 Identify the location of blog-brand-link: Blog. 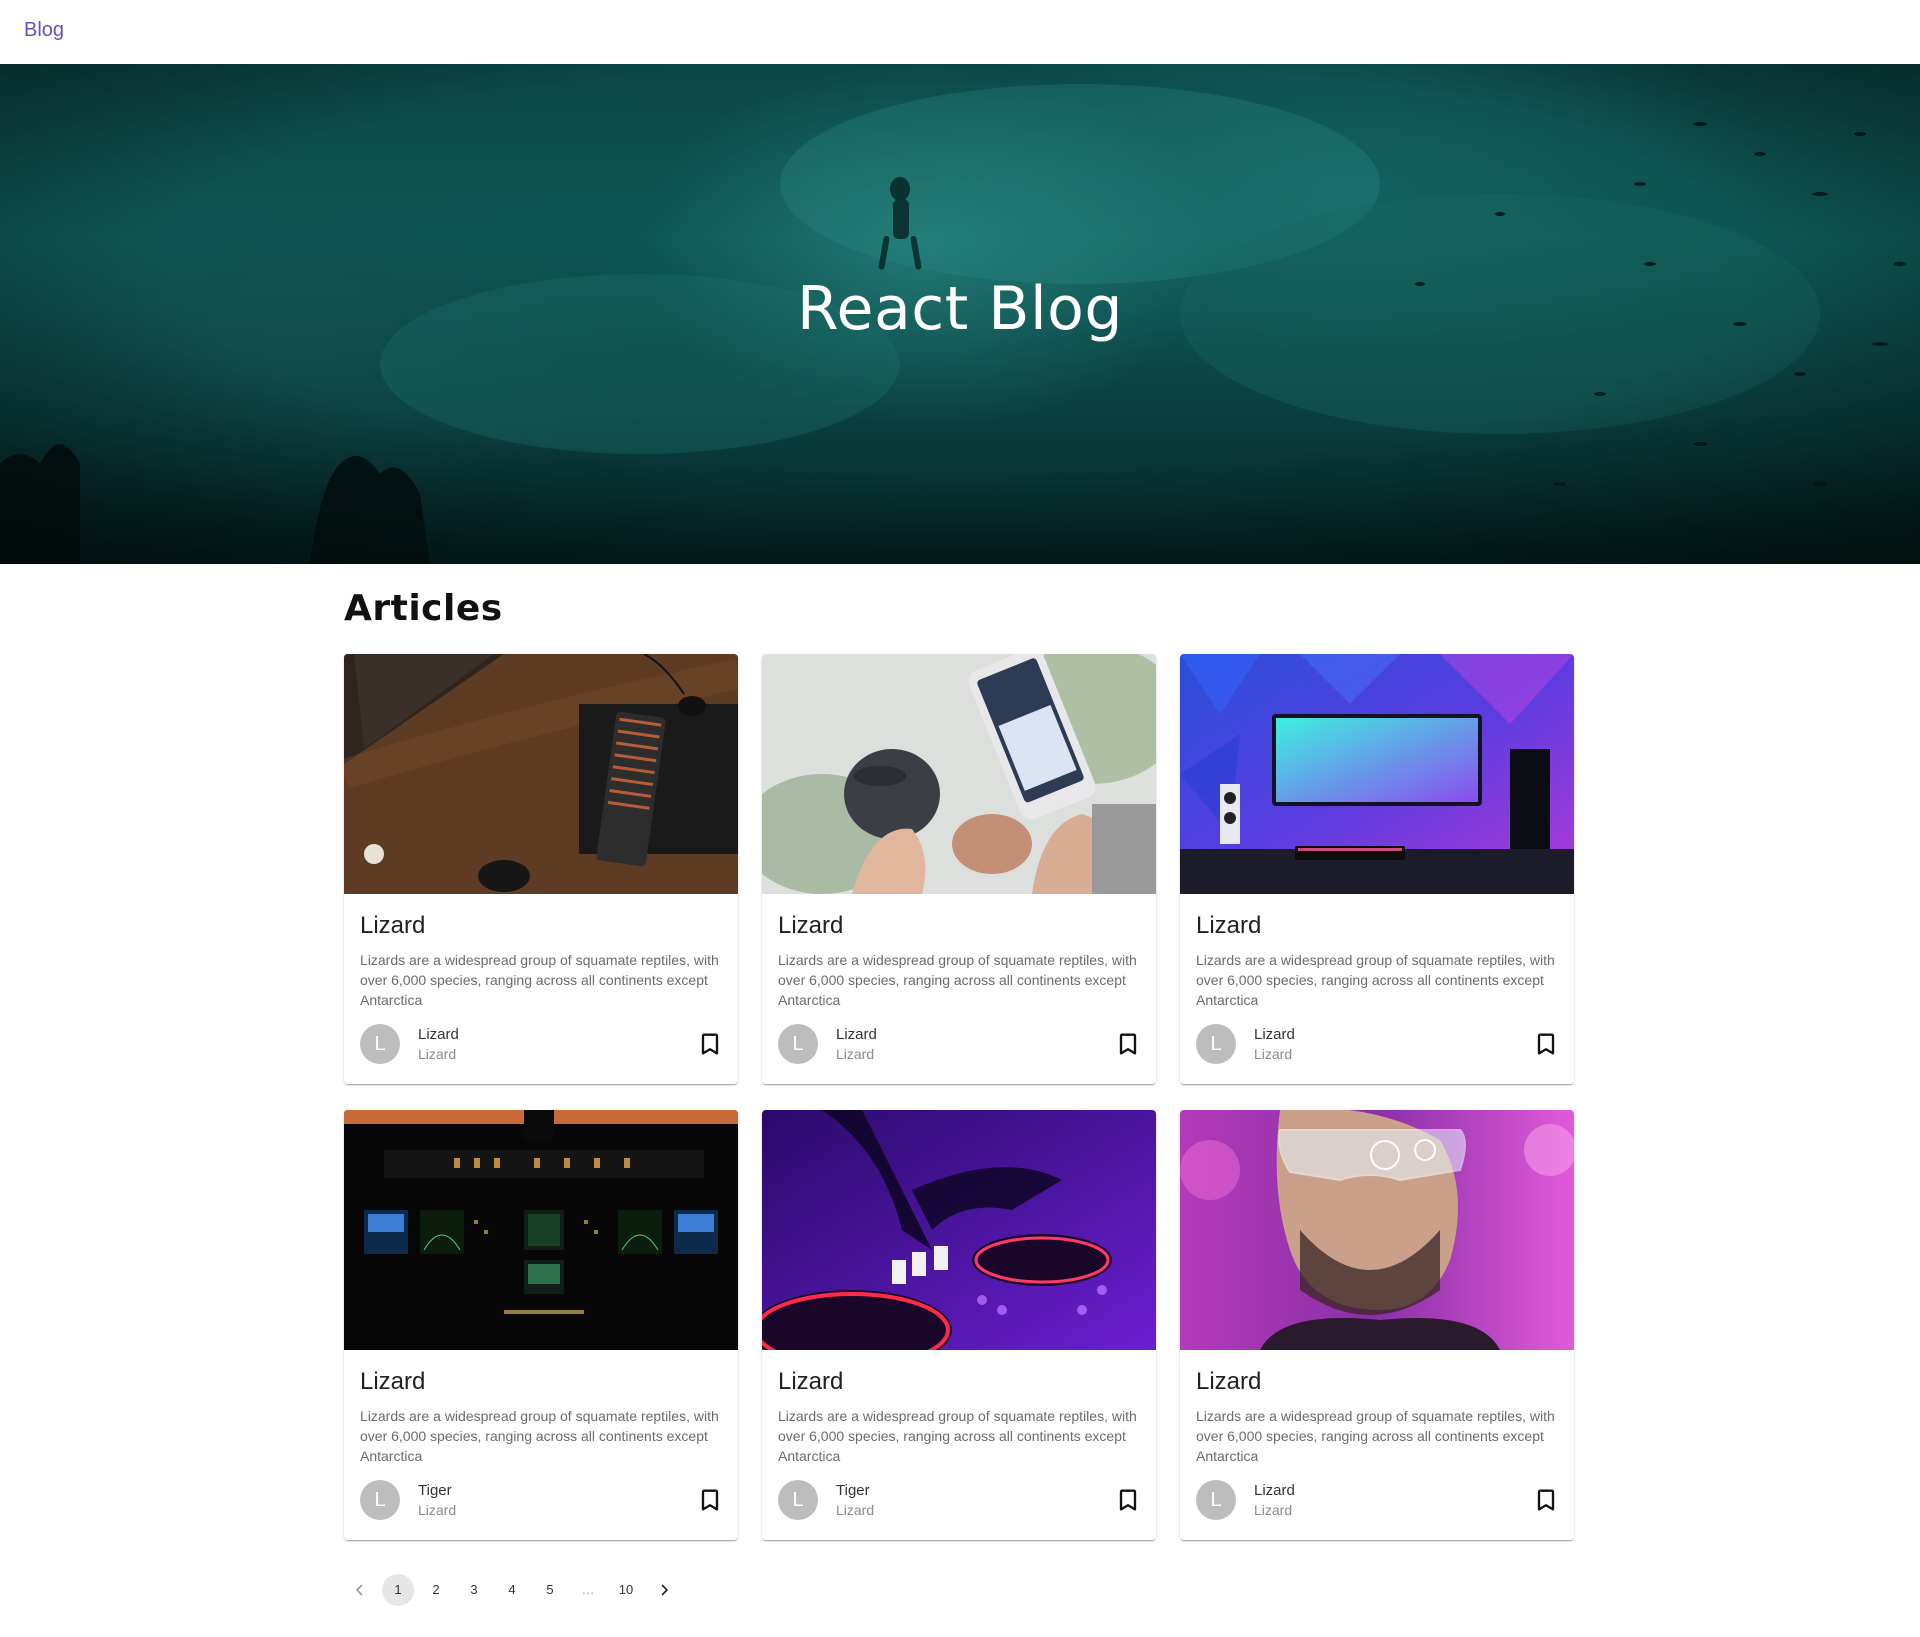
(44, 30).